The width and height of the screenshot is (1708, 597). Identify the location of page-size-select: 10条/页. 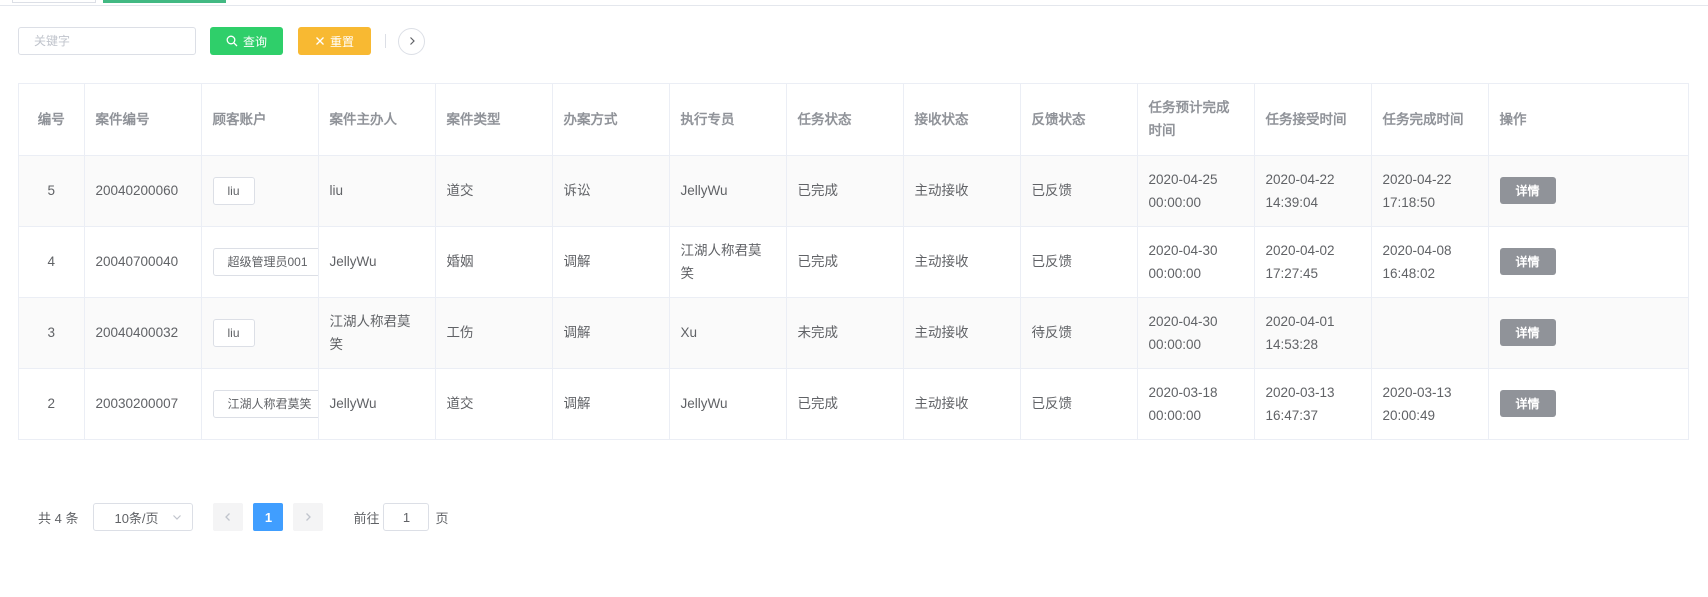
(143, 517).